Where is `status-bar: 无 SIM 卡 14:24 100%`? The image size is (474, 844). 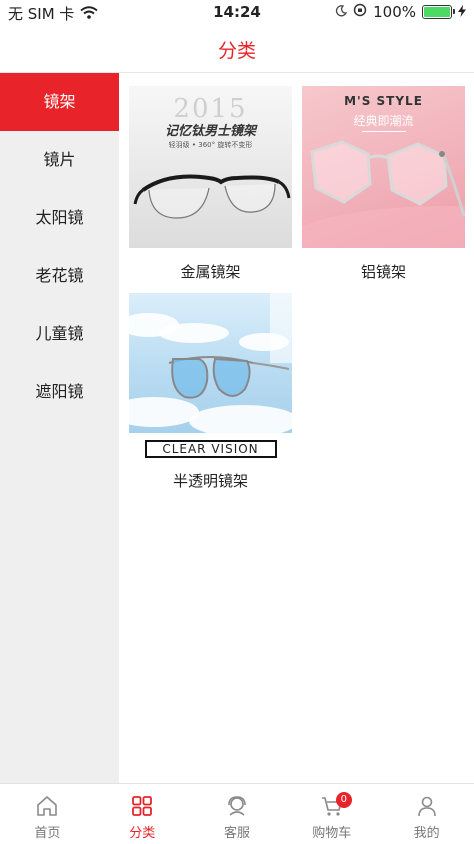 status-bar: 无 SIM 卡 14:24 100% is located at coordinates (237, 12).